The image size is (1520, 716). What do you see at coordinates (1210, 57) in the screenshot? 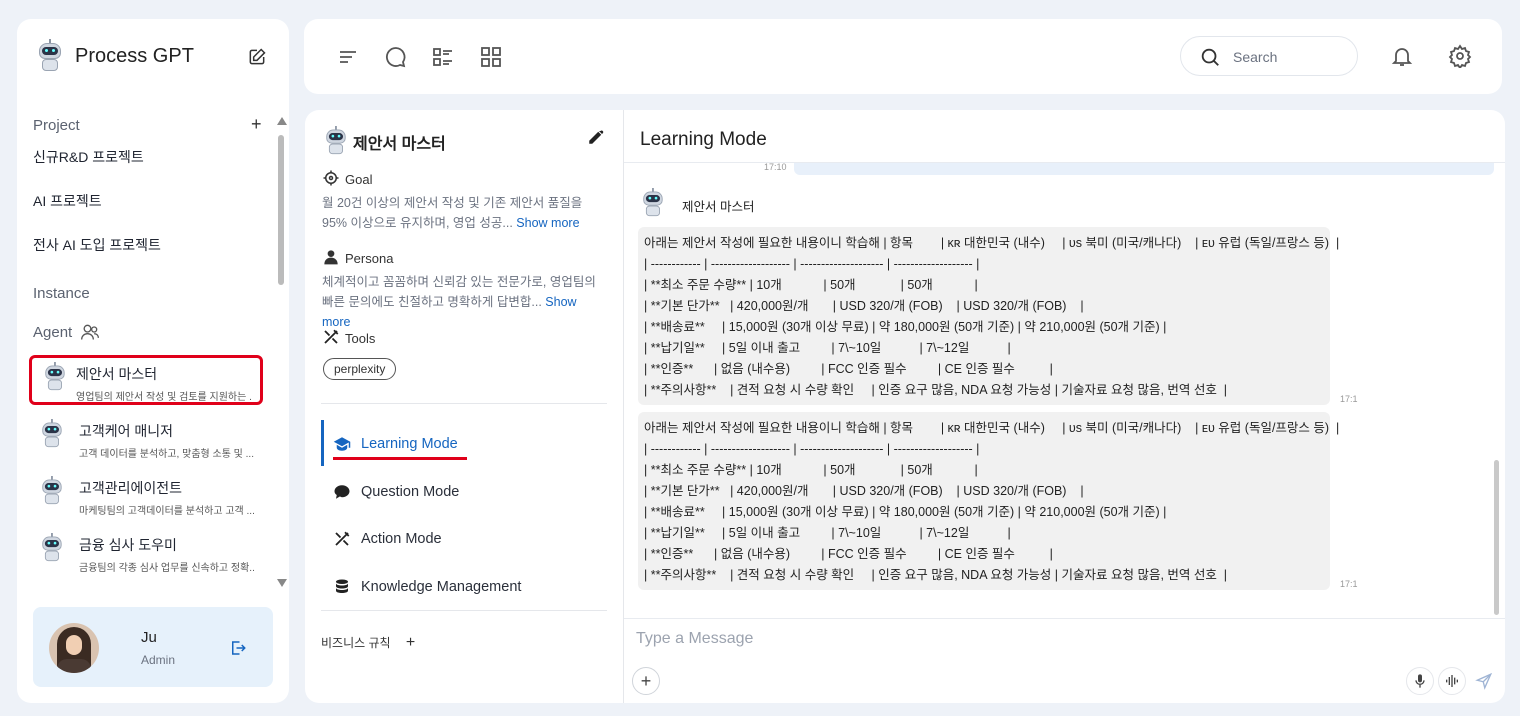
I see `search-icon` at bounding box center [1210, 57].